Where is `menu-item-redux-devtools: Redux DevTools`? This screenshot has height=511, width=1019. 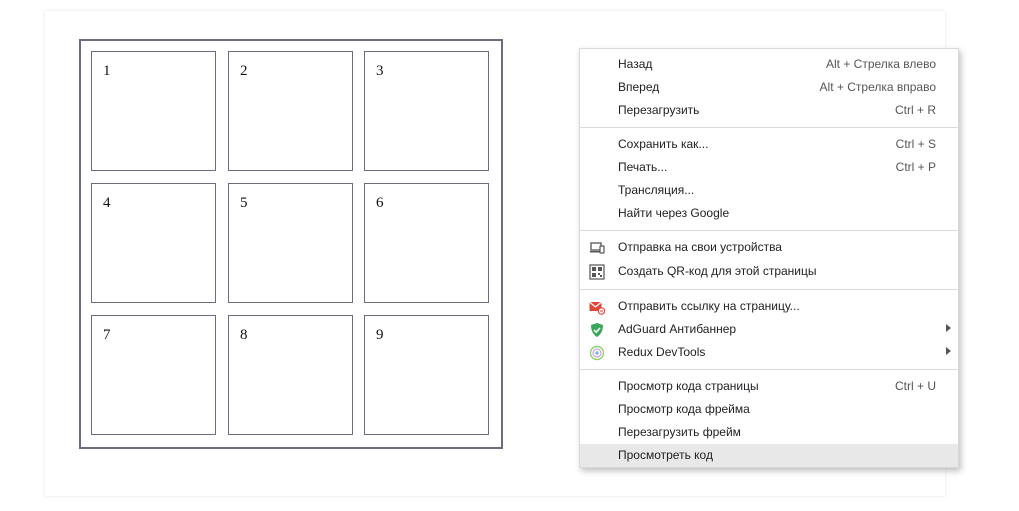
menu-item-redux-devtools: Redux DevTools is located at coordinates (769, 352).